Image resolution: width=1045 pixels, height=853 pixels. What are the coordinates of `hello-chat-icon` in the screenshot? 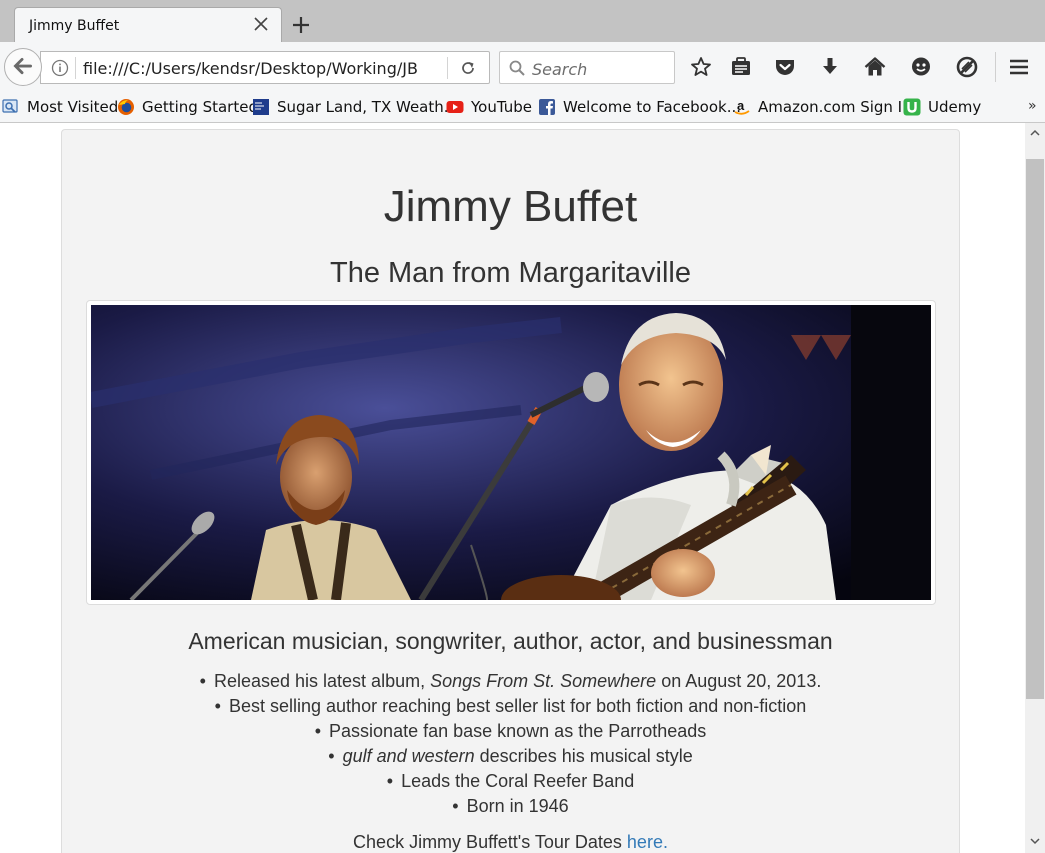 It's located at (921, 67).